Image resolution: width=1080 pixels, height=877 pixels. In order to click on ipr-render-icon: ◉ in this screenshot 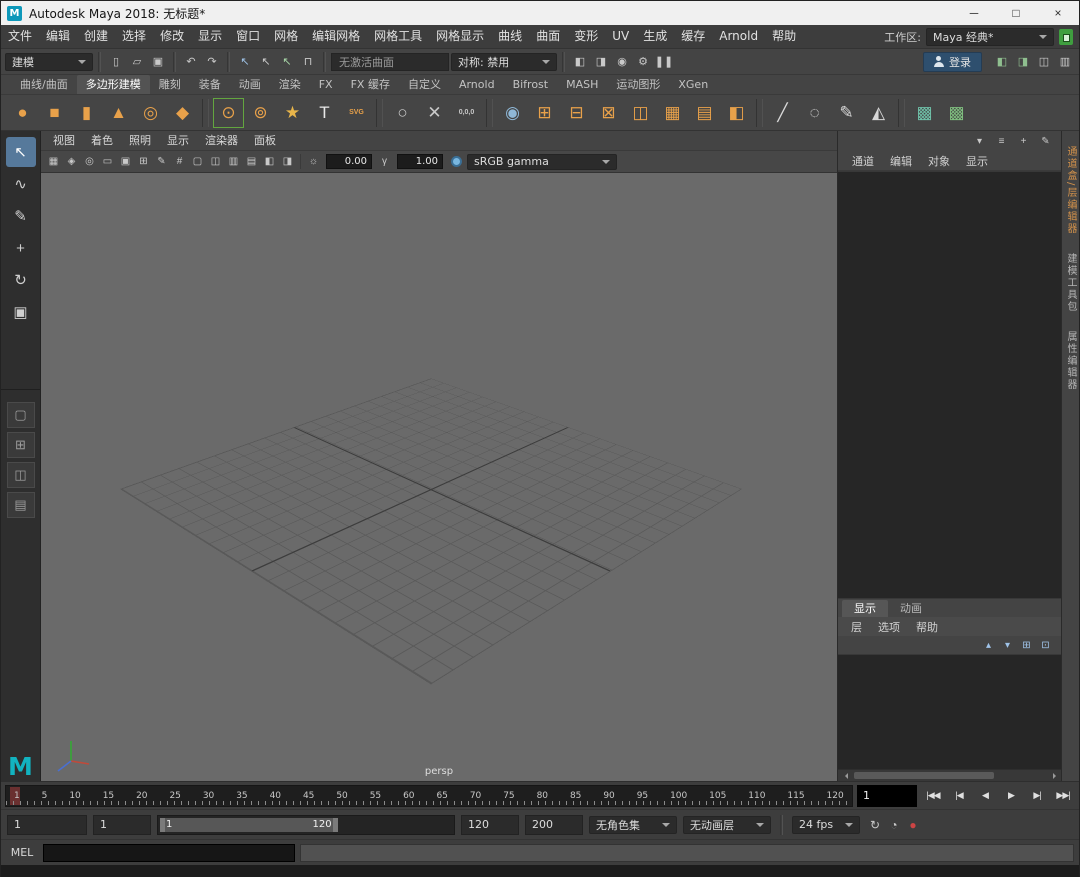, I will do `click(622, 62)`.